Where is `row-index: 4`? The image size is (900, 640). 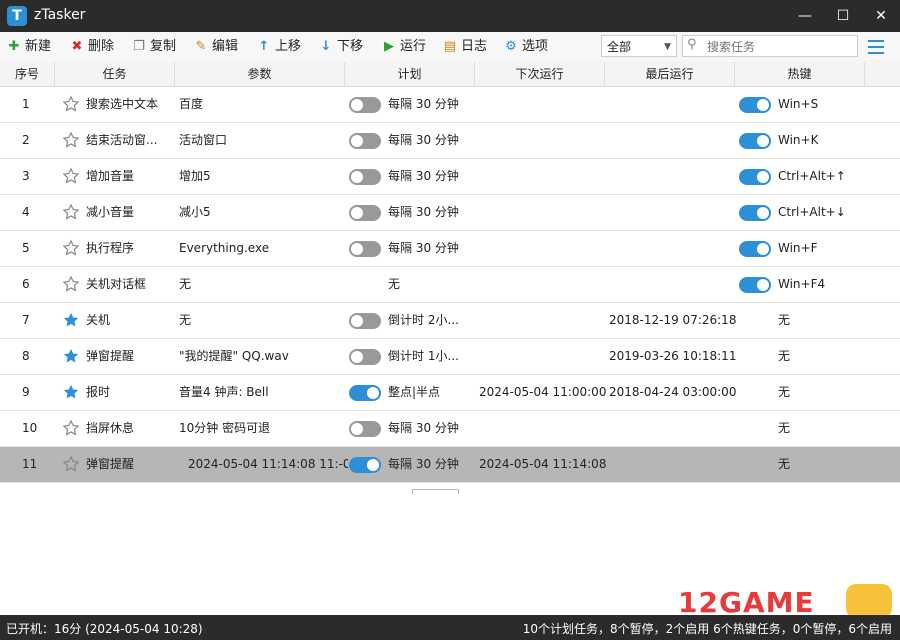
row-index: 4 is located at coordinates (26, 212).